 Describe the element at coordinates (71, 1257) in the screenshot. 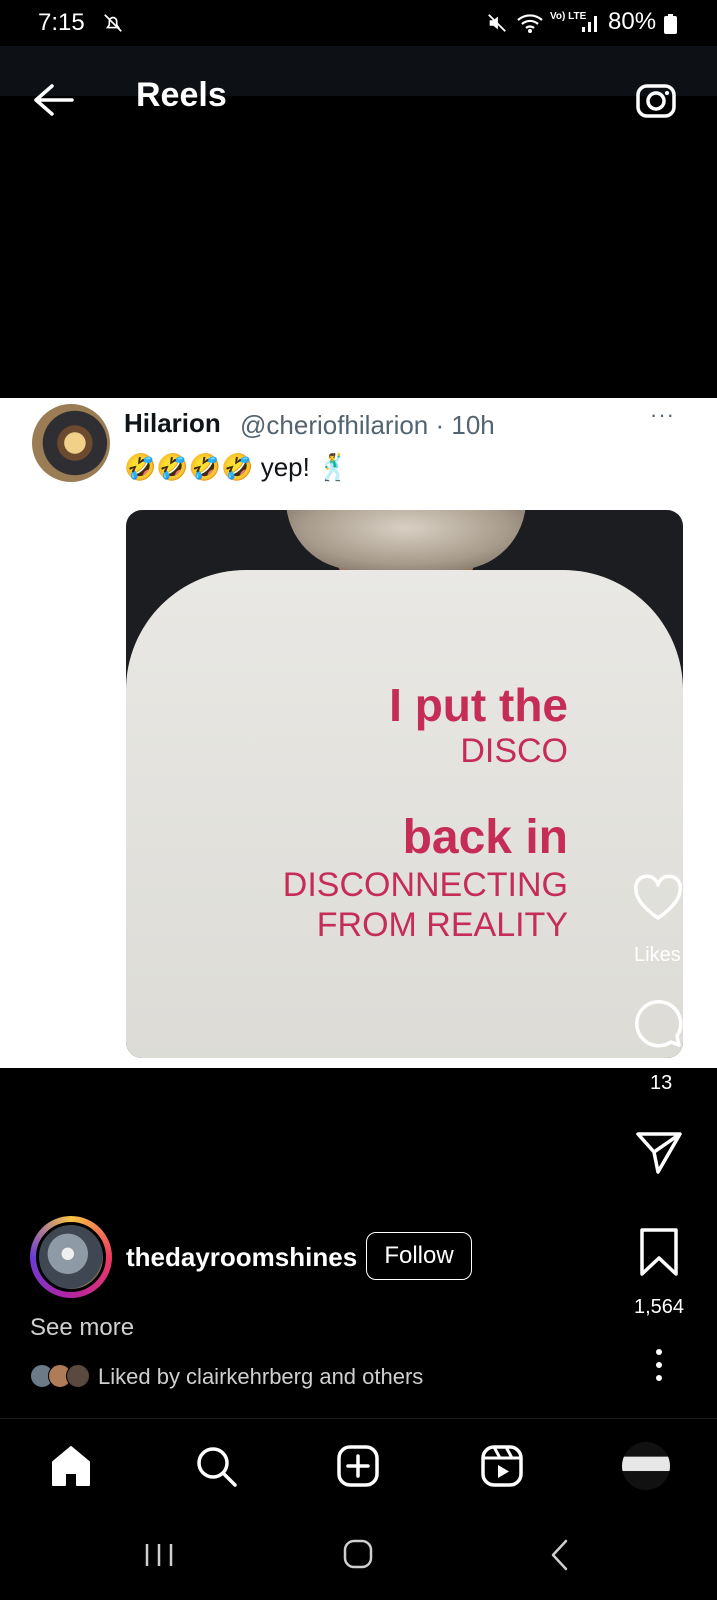

I see `creator-avatar` at that location.